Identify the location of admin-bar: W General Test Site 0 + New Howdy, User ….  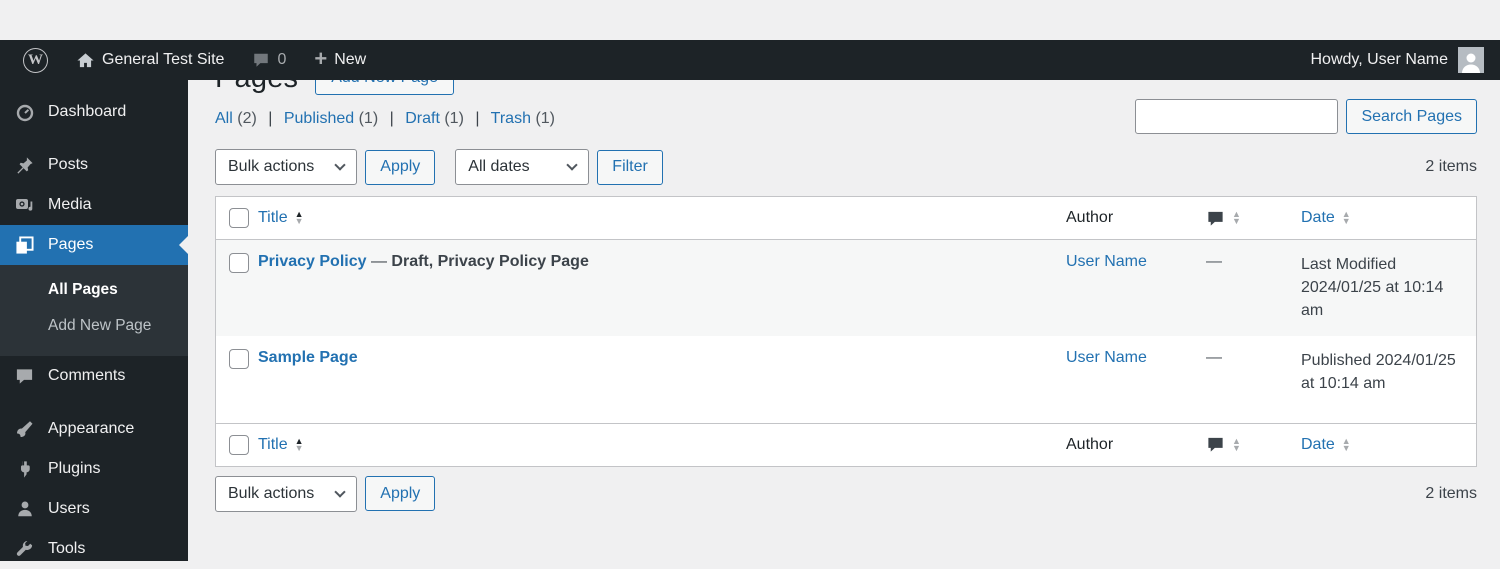
(750, 60).